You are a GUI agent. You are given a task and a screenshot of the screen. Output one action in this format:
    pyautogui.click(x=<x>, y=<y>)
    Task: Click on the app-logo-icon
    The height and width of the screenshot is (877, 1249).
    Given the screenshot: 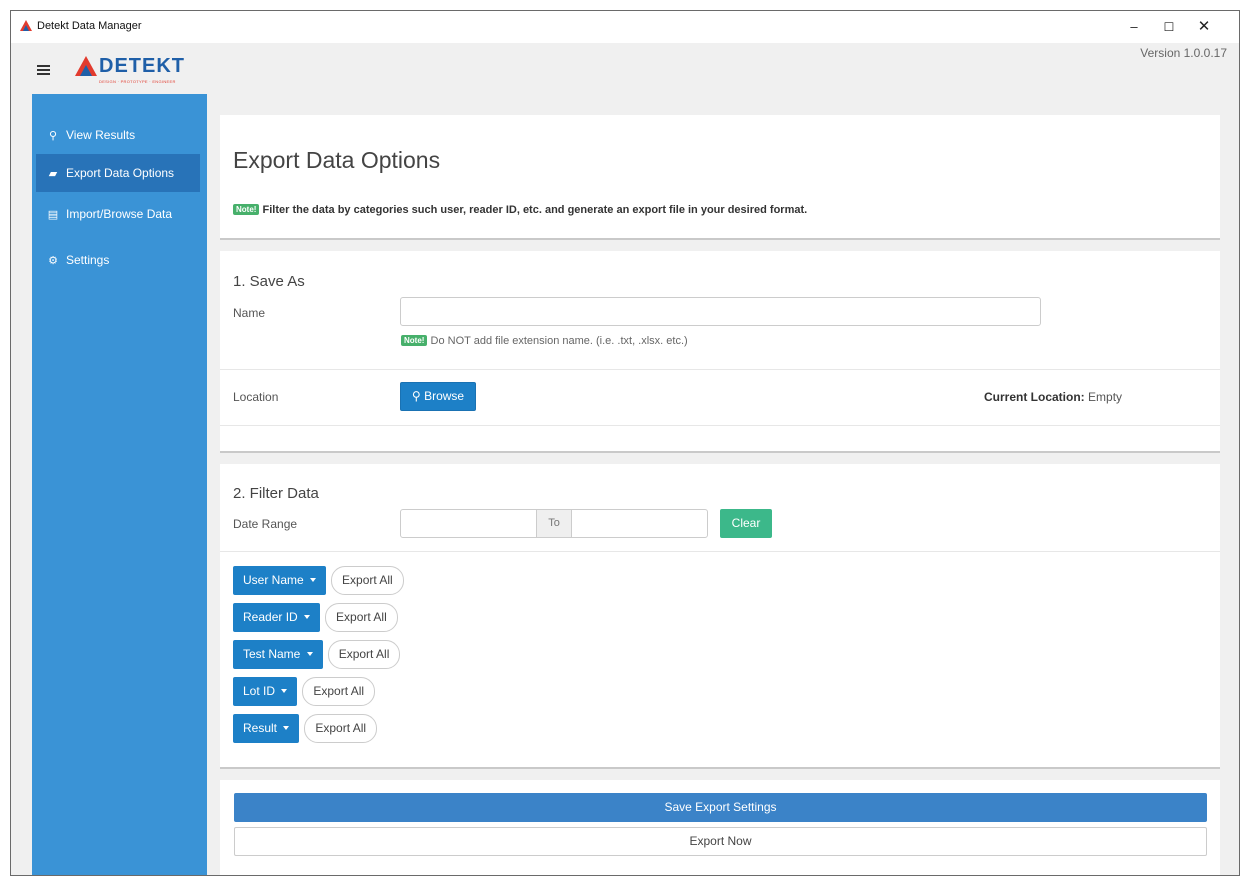 What is the action you would take?
    pyautogui.click(x=26, y=25)
    